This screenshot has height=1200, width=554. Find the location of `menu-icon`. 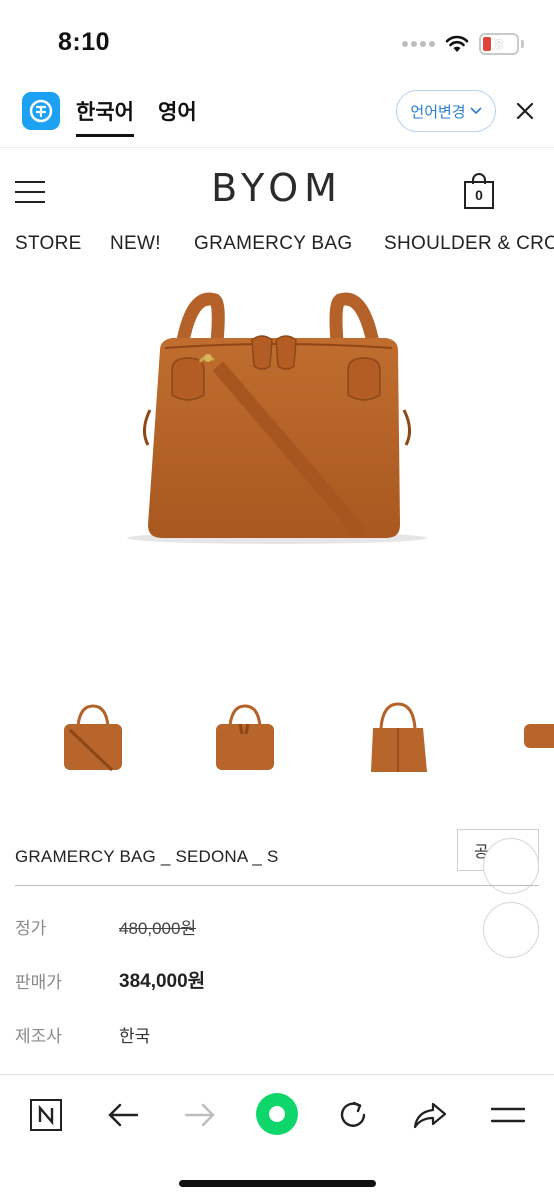

menu-icon is located at coordinates (508, 1115).